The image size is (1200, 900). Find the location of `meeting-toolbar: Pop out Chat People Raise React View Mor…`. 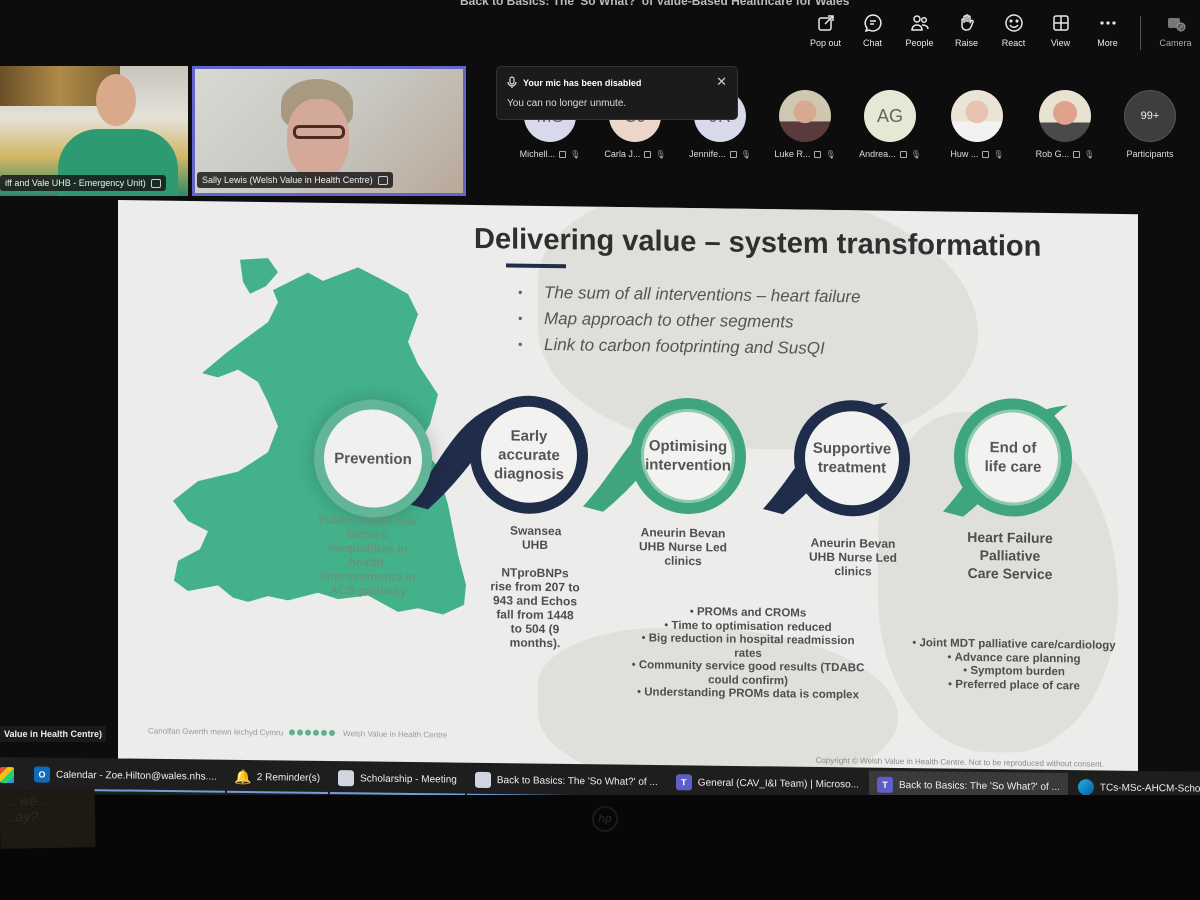

meeting-toolbar: Pop out Chat People Raise React View Mor… is located at coordinates (1001, 34).